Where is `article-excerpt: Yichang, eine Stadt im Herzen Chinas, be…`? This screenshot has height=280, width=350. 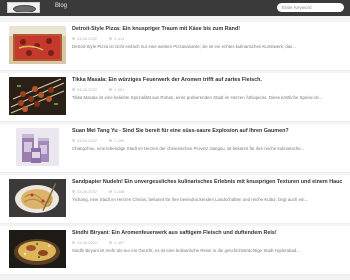
article-excerpt: Yichang, eine Stadt im Herzen Chinas, be… is located at coordinates (190, 199).